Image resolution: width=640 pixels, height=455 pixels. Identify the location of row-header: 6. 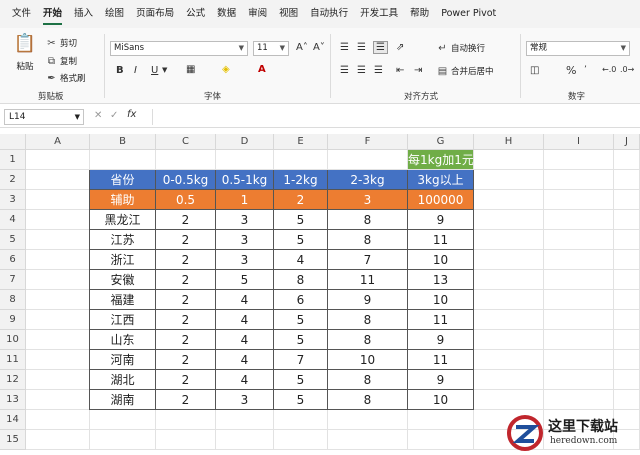
(13, 260).